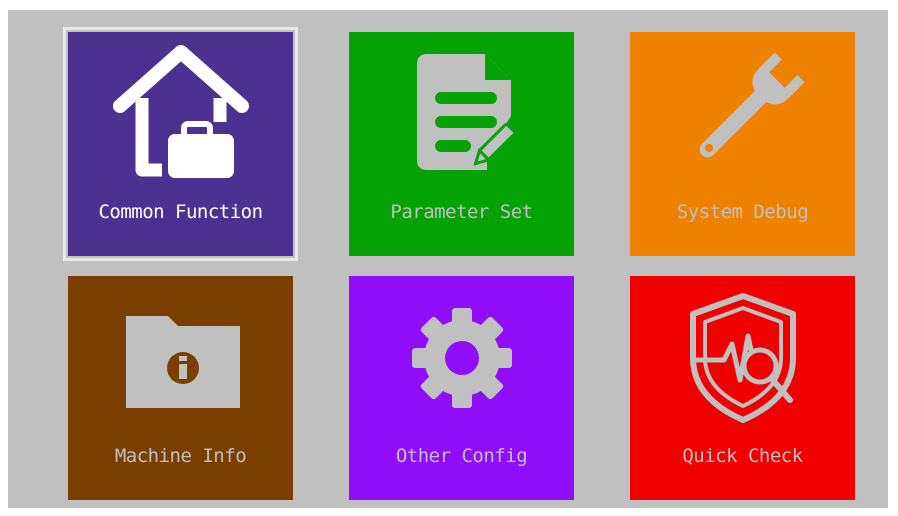  Describe the element at coordinates (180, 456) in the screenshot. I see `tile-label: Machine Info` at that location.